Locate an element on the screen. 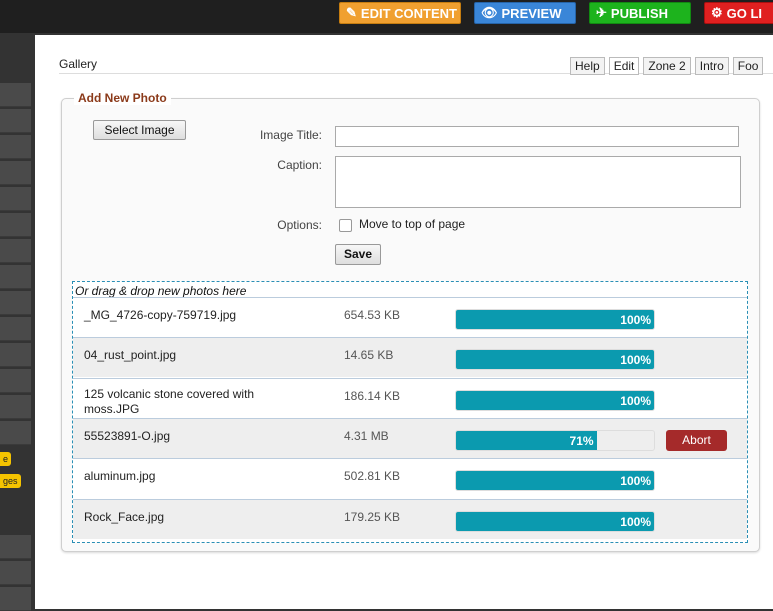 This screenshot has width=773, height=611. upload-progress-fill: 71% is located at coordinates (526, 440).